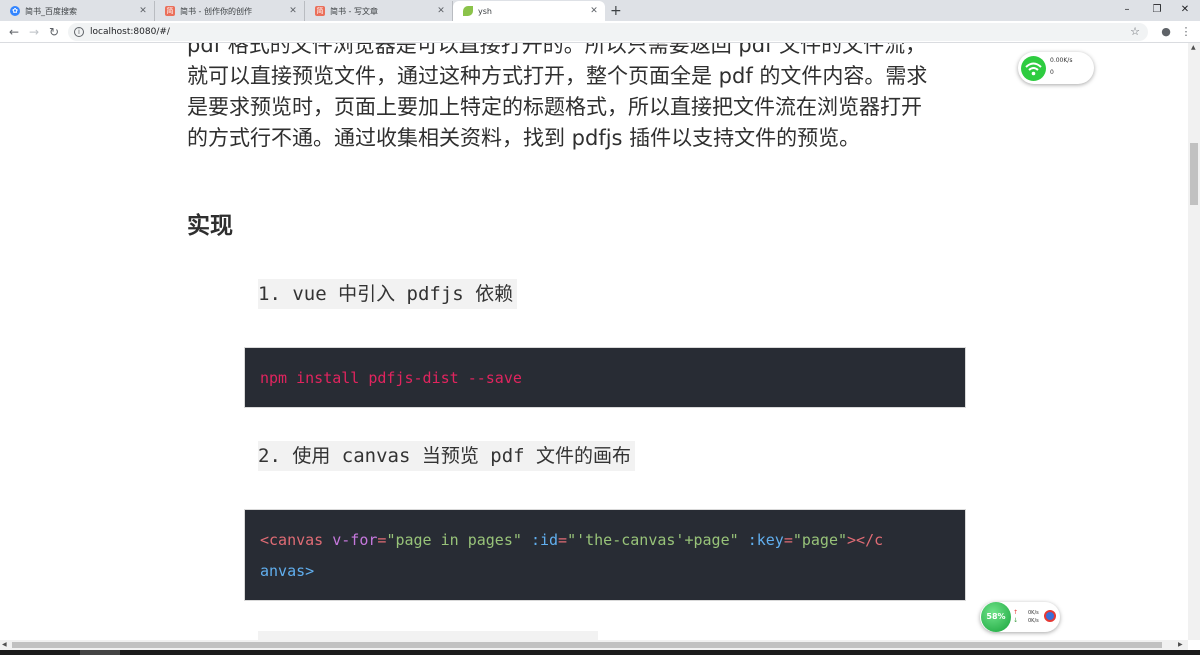 This screenshot has width=1200, height=655. What do you see at coordinates (4, 644) in the screenshot?
I see `scroll-left-icon: ◀` at bounding box center [4, 644].